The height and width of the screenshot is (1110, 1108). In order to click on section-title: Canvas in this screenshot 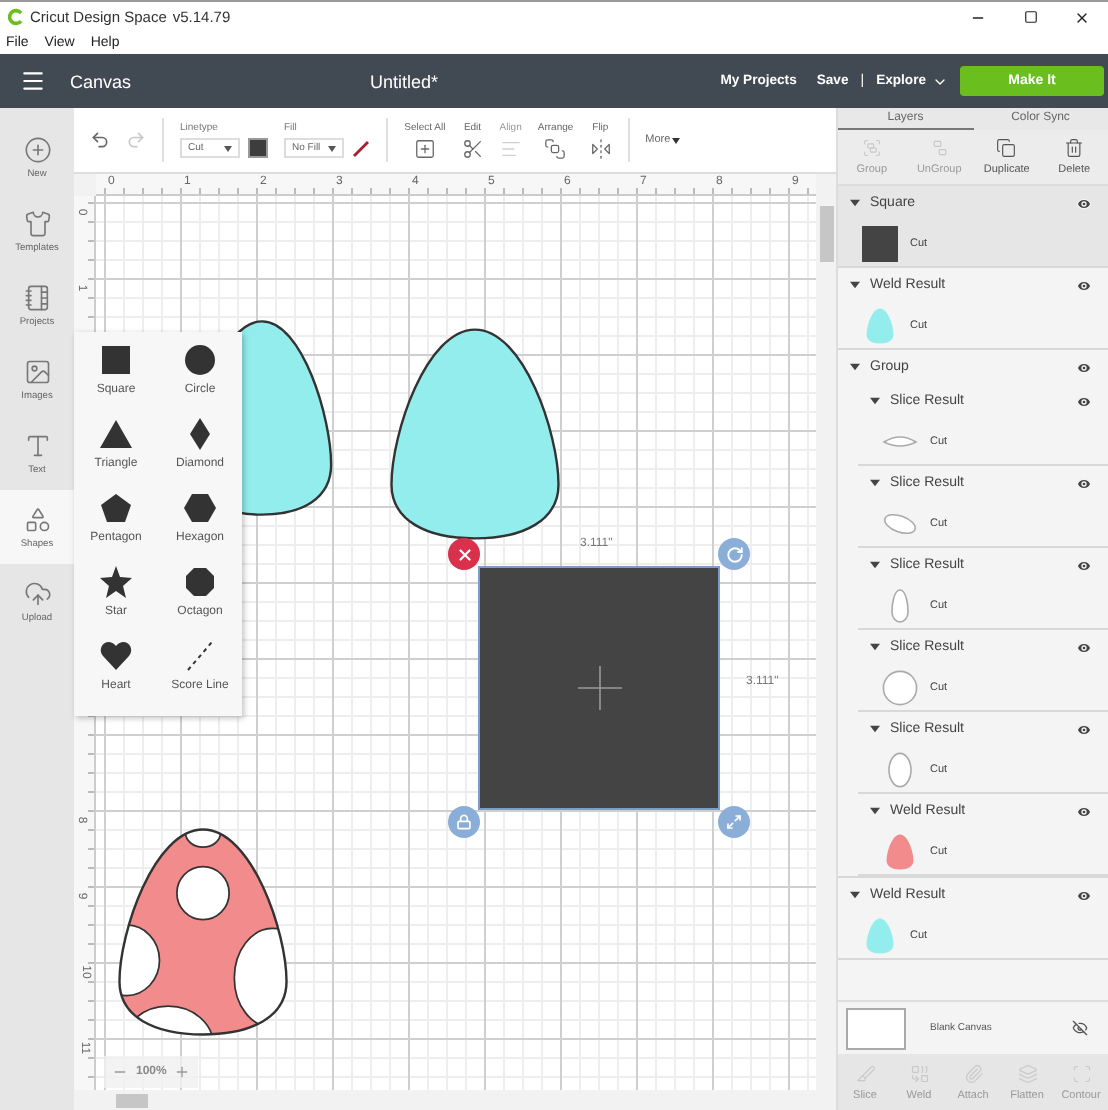, I will do `click(102, 81)`.